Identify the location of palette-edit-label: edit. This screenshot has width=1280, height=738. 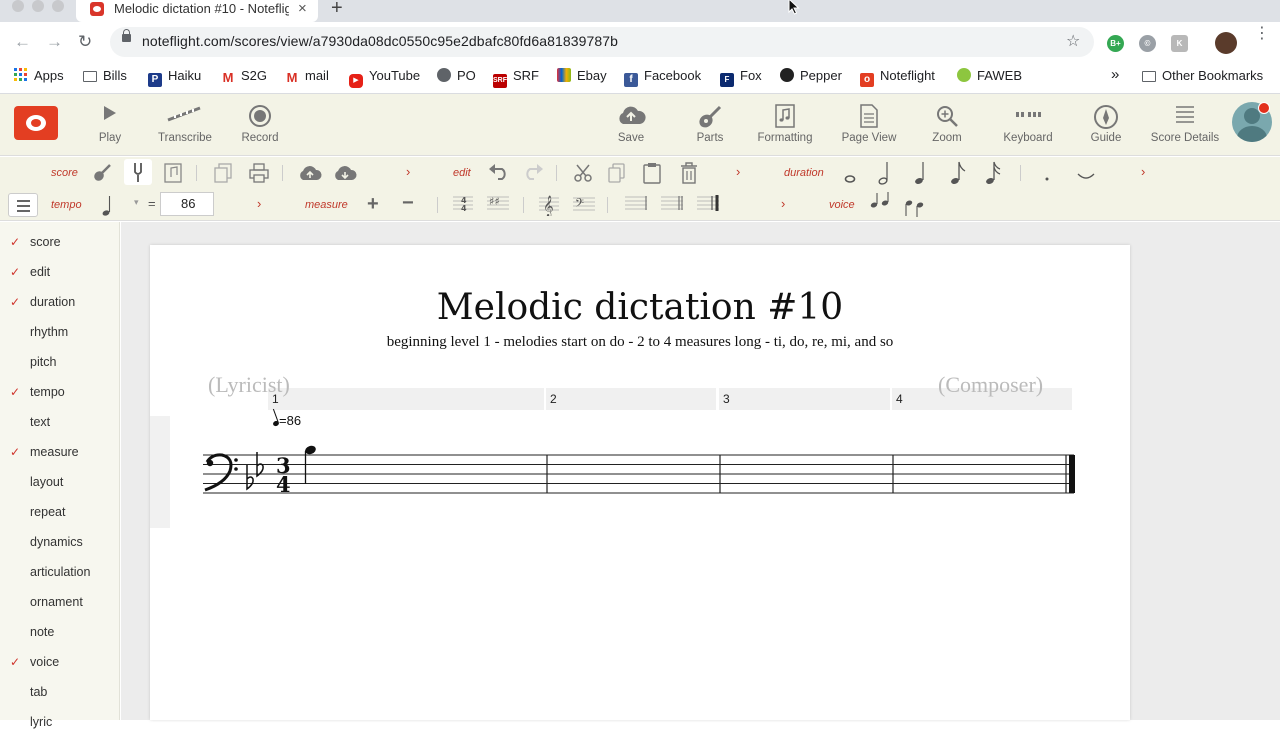
(462, 173).